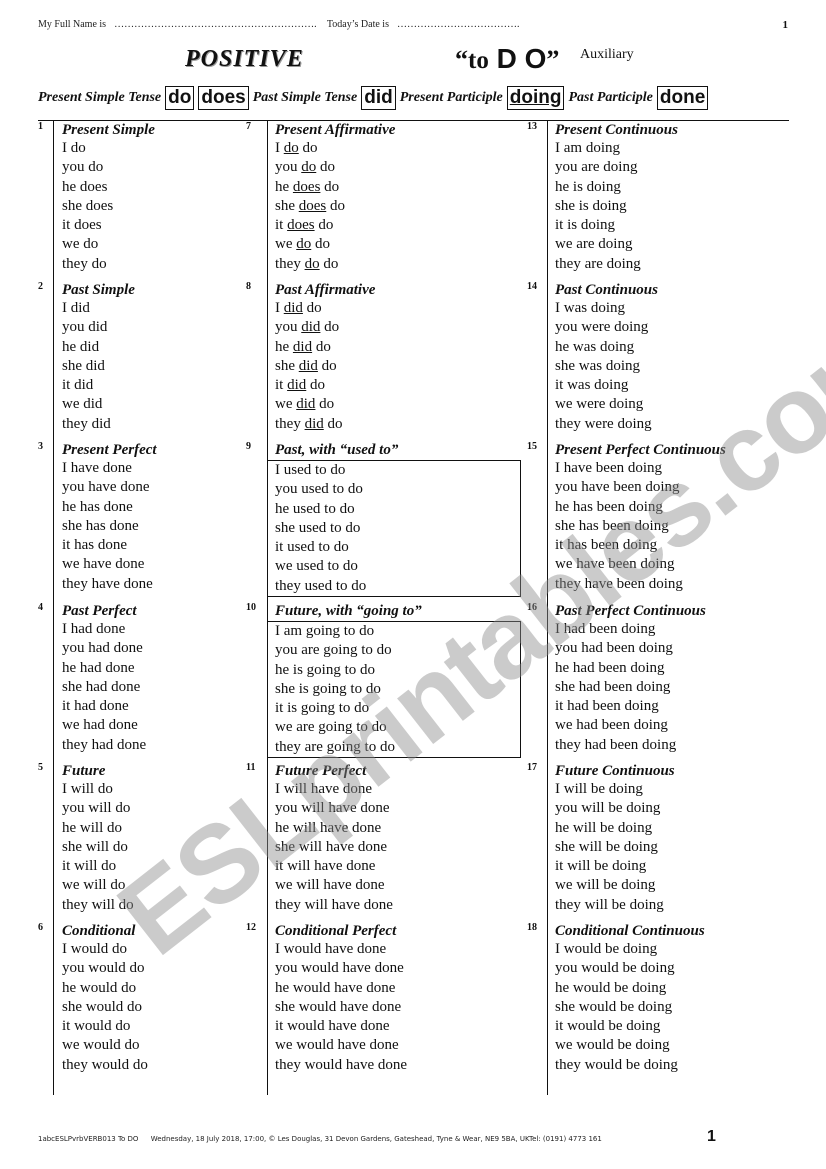 This screenshot has width=826, height=1169. I want to click on date-label: Today’s Date is, so click(357, 24).